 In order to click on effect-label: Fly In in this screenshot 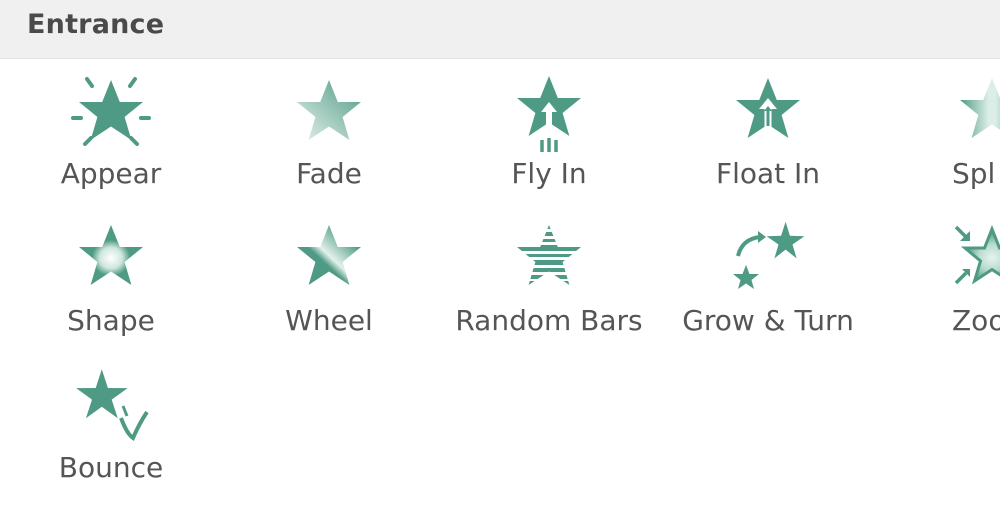, I will do `click(549, 173)`.